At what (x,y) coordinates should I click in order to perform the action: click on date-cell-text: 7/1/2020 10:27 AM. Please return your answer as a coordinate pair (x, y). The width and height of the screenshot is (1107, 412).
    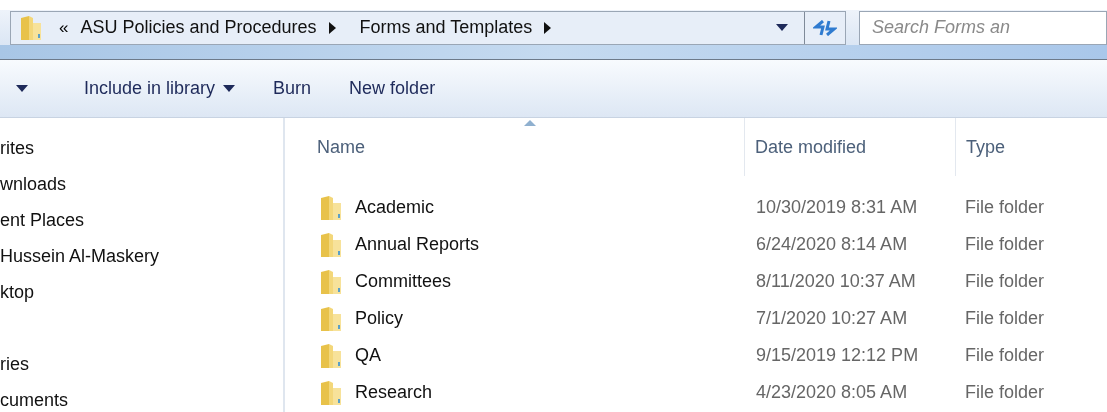
    Looking at the image, I should click on (832, 318).